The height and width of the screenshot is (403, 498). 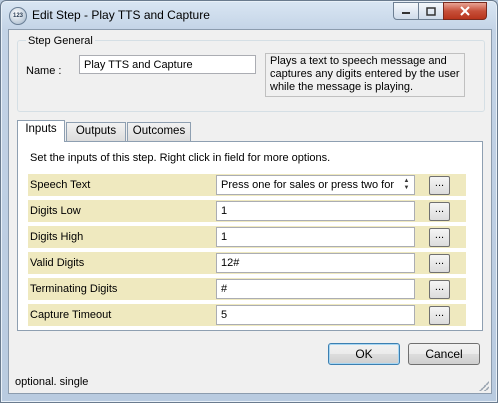 What do you see at coordinates (41, 131) in the screenshot?
I see `tab-inputs: Inputs` at bounding box center [41, 131].